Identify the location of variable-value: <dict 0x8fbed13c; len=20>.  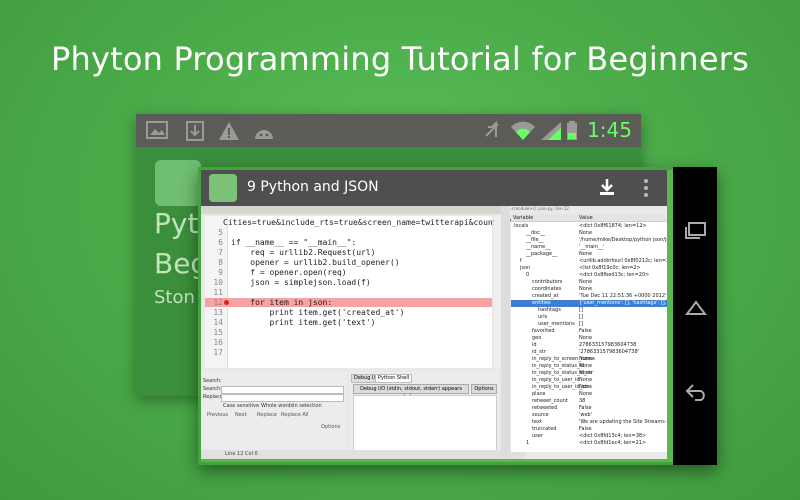
(614, 275).